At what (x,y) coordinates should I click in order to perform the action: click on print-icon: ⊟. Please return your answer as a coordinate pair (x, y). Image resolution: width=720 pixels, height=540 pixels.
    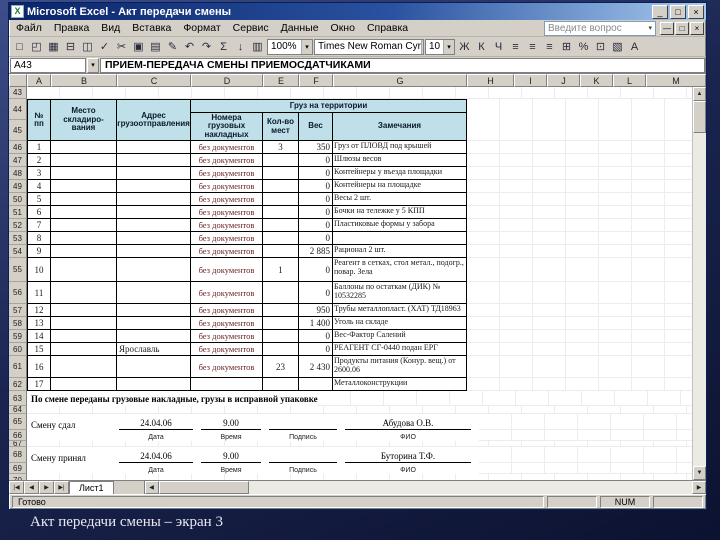
    Looking at the image, I should click on (70, 46).